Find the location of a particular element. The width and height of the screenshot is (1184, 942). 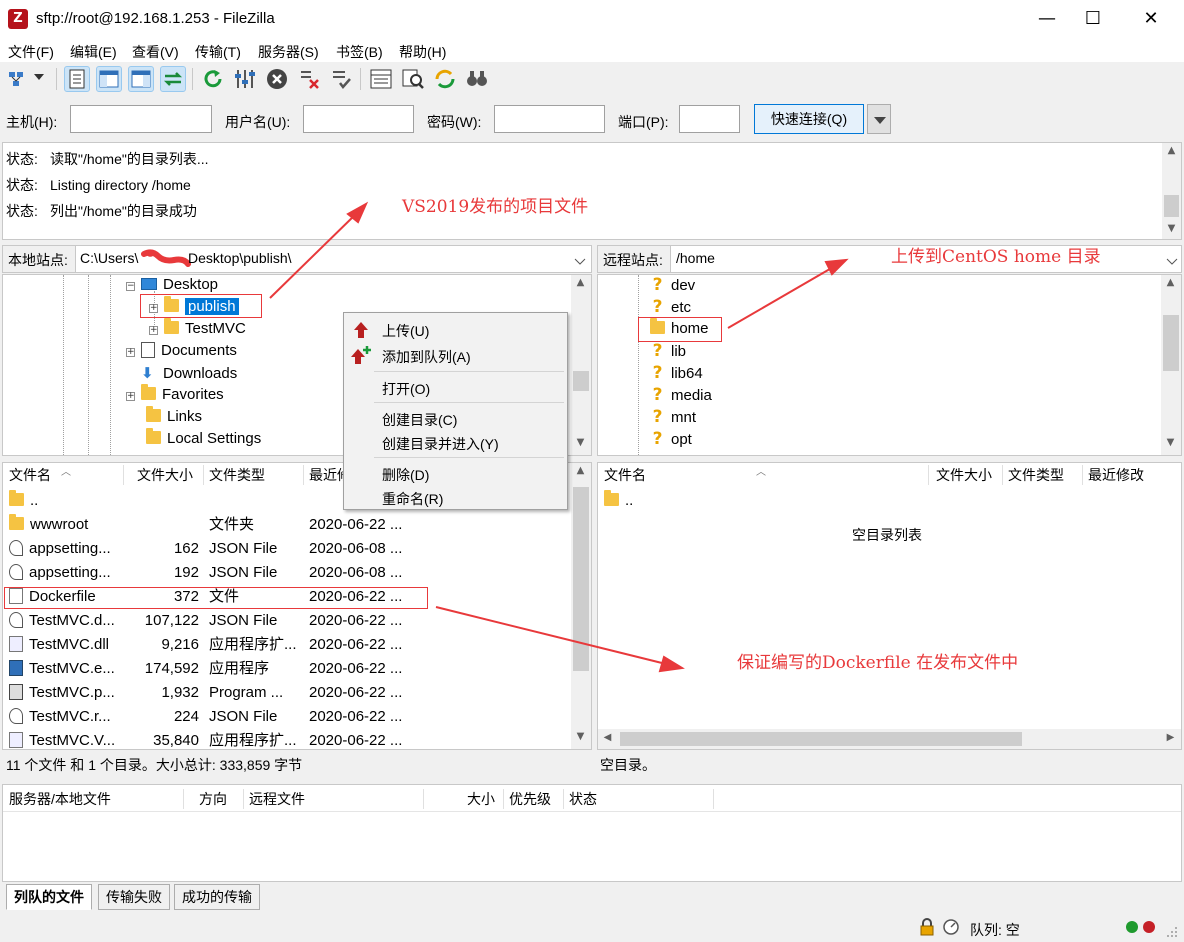

annotation-publish-note: VS2019发布的项目文件 is located at coordinates (495, 207).